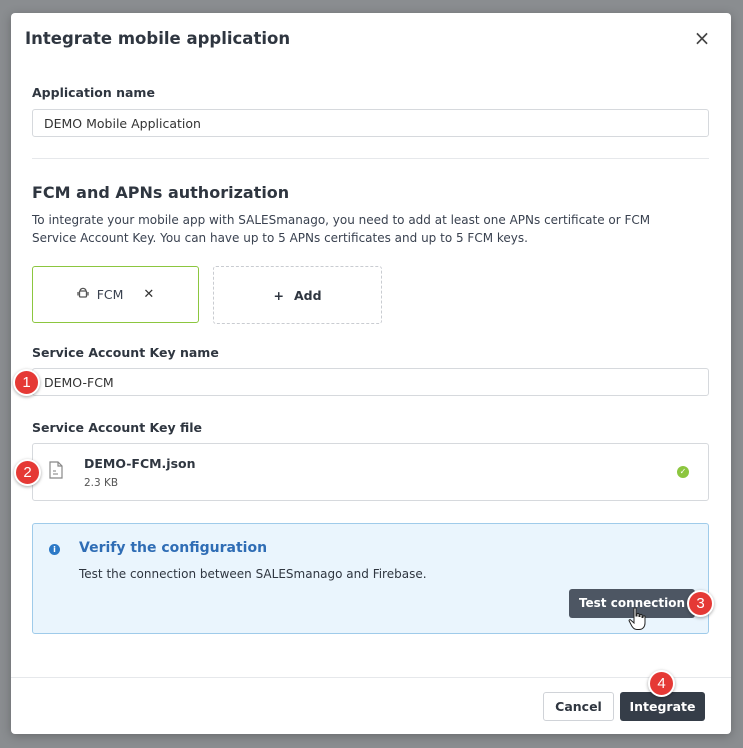  What do you see at coordinates (140, 463) in the screenshot?
I see `file-name: DEMO-FCM.json` at bounding box center [140, 463].